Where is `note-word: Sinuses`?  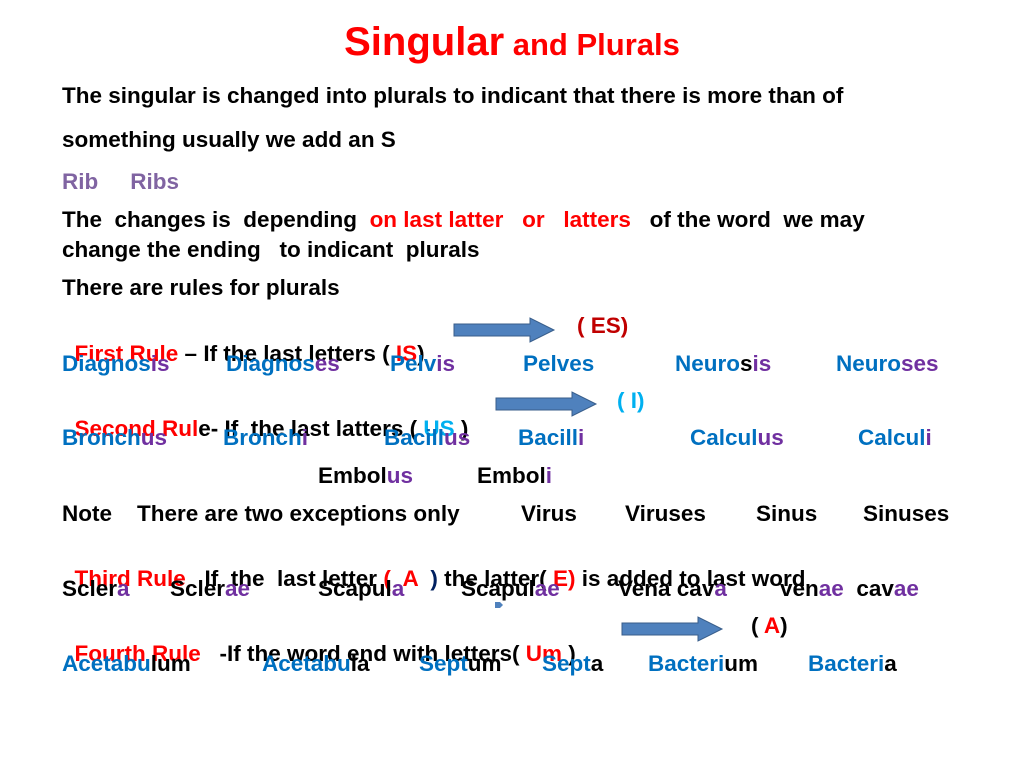 note-word: Sinuses is located at coordinates (906, 513).